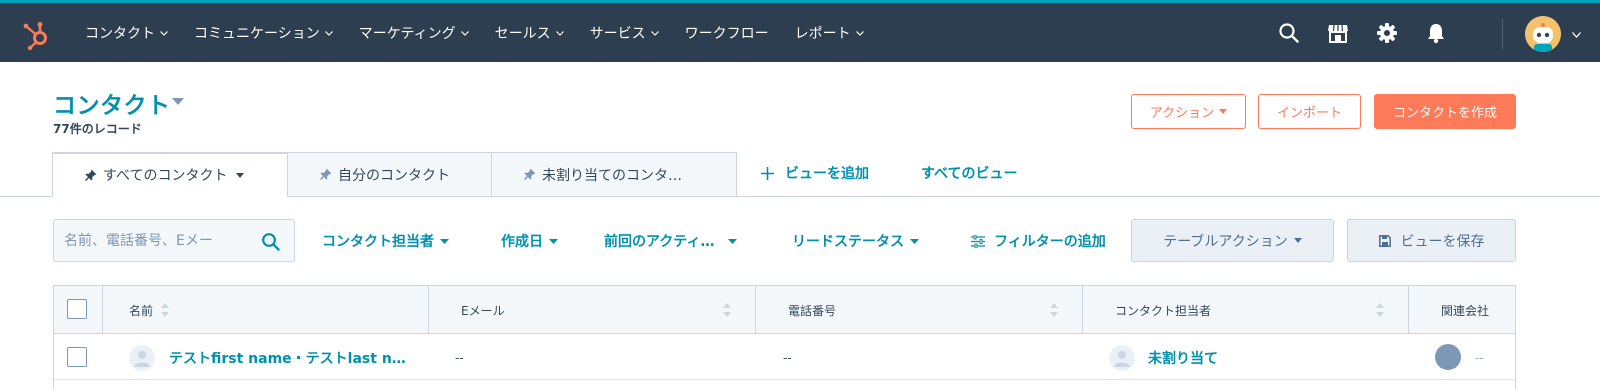 The width and height of the screenshot is (1600, 389). Describe the element at coordinates (617, 33) in the screenshot. I see `nav-item-label: サービス` at that location.